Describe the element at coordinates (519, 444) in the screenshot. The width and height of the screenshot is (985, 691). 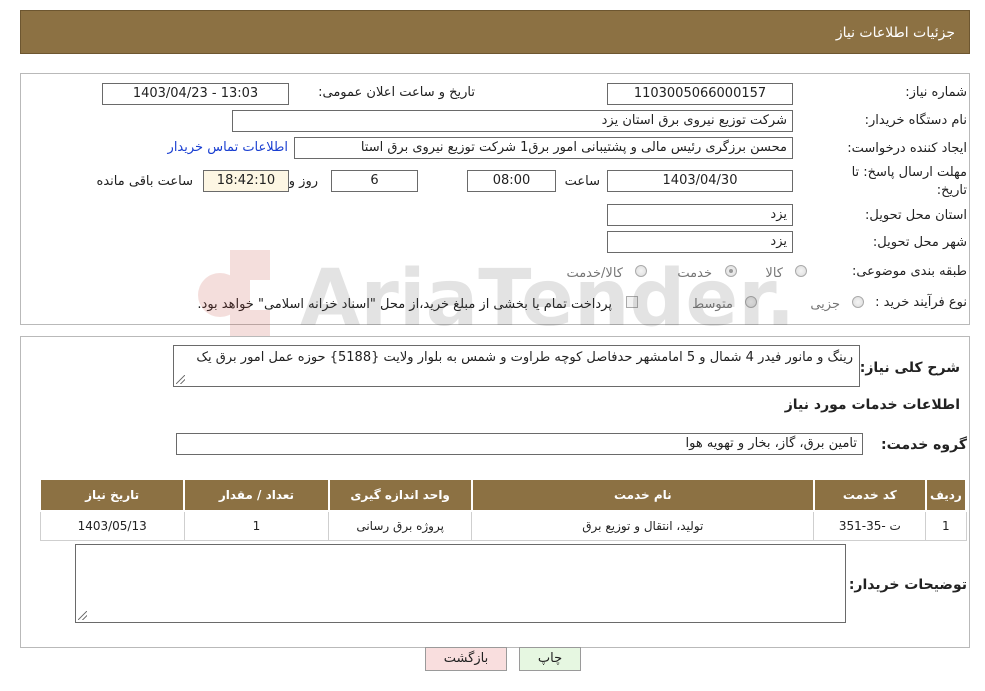
I see `service-group-field: تامین برق، گاز، بخار و تهویه هوا` at that location.